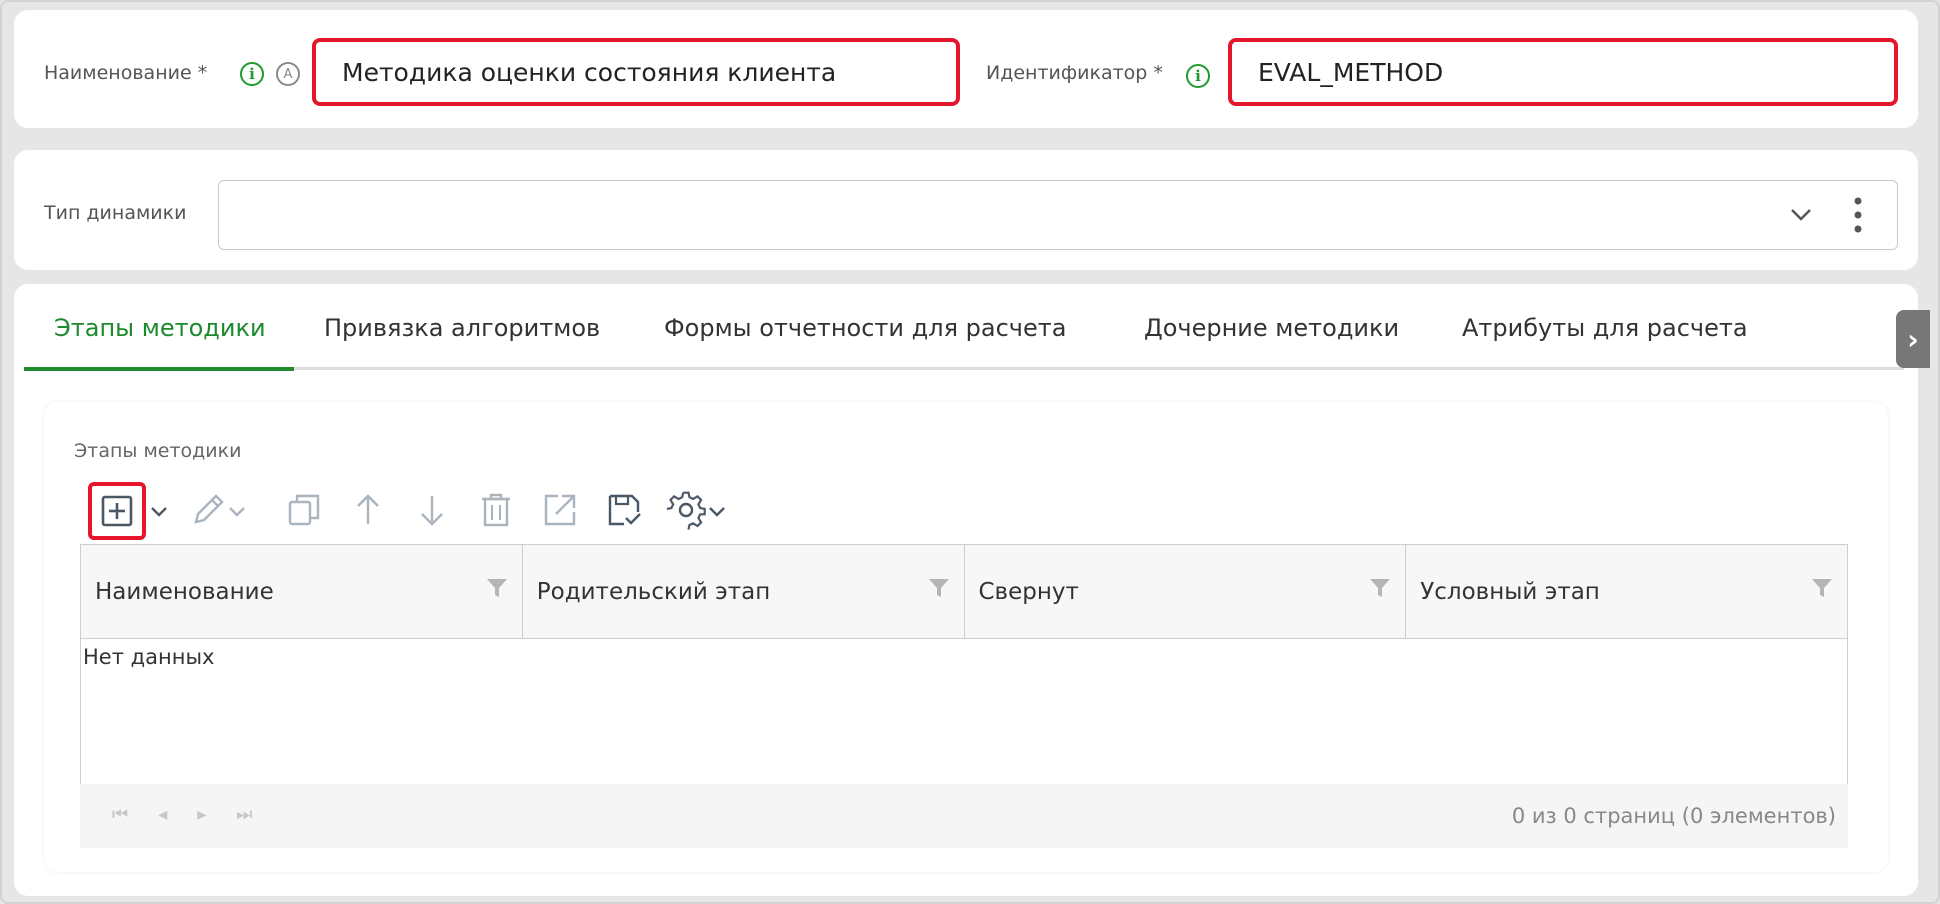 The height and width of the screenshot is (904, 1940). Describe the element at coordinates (368, 510) in the screenshot. I see `arrow-up-icon` at that location.